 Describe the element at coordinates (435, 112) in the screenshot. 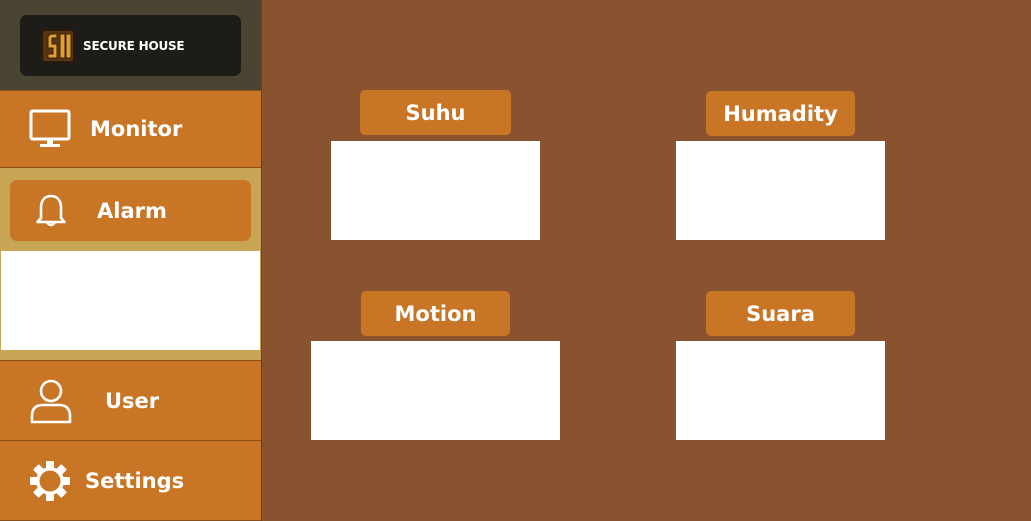

I see `suhu-label: Suhu` at that location.